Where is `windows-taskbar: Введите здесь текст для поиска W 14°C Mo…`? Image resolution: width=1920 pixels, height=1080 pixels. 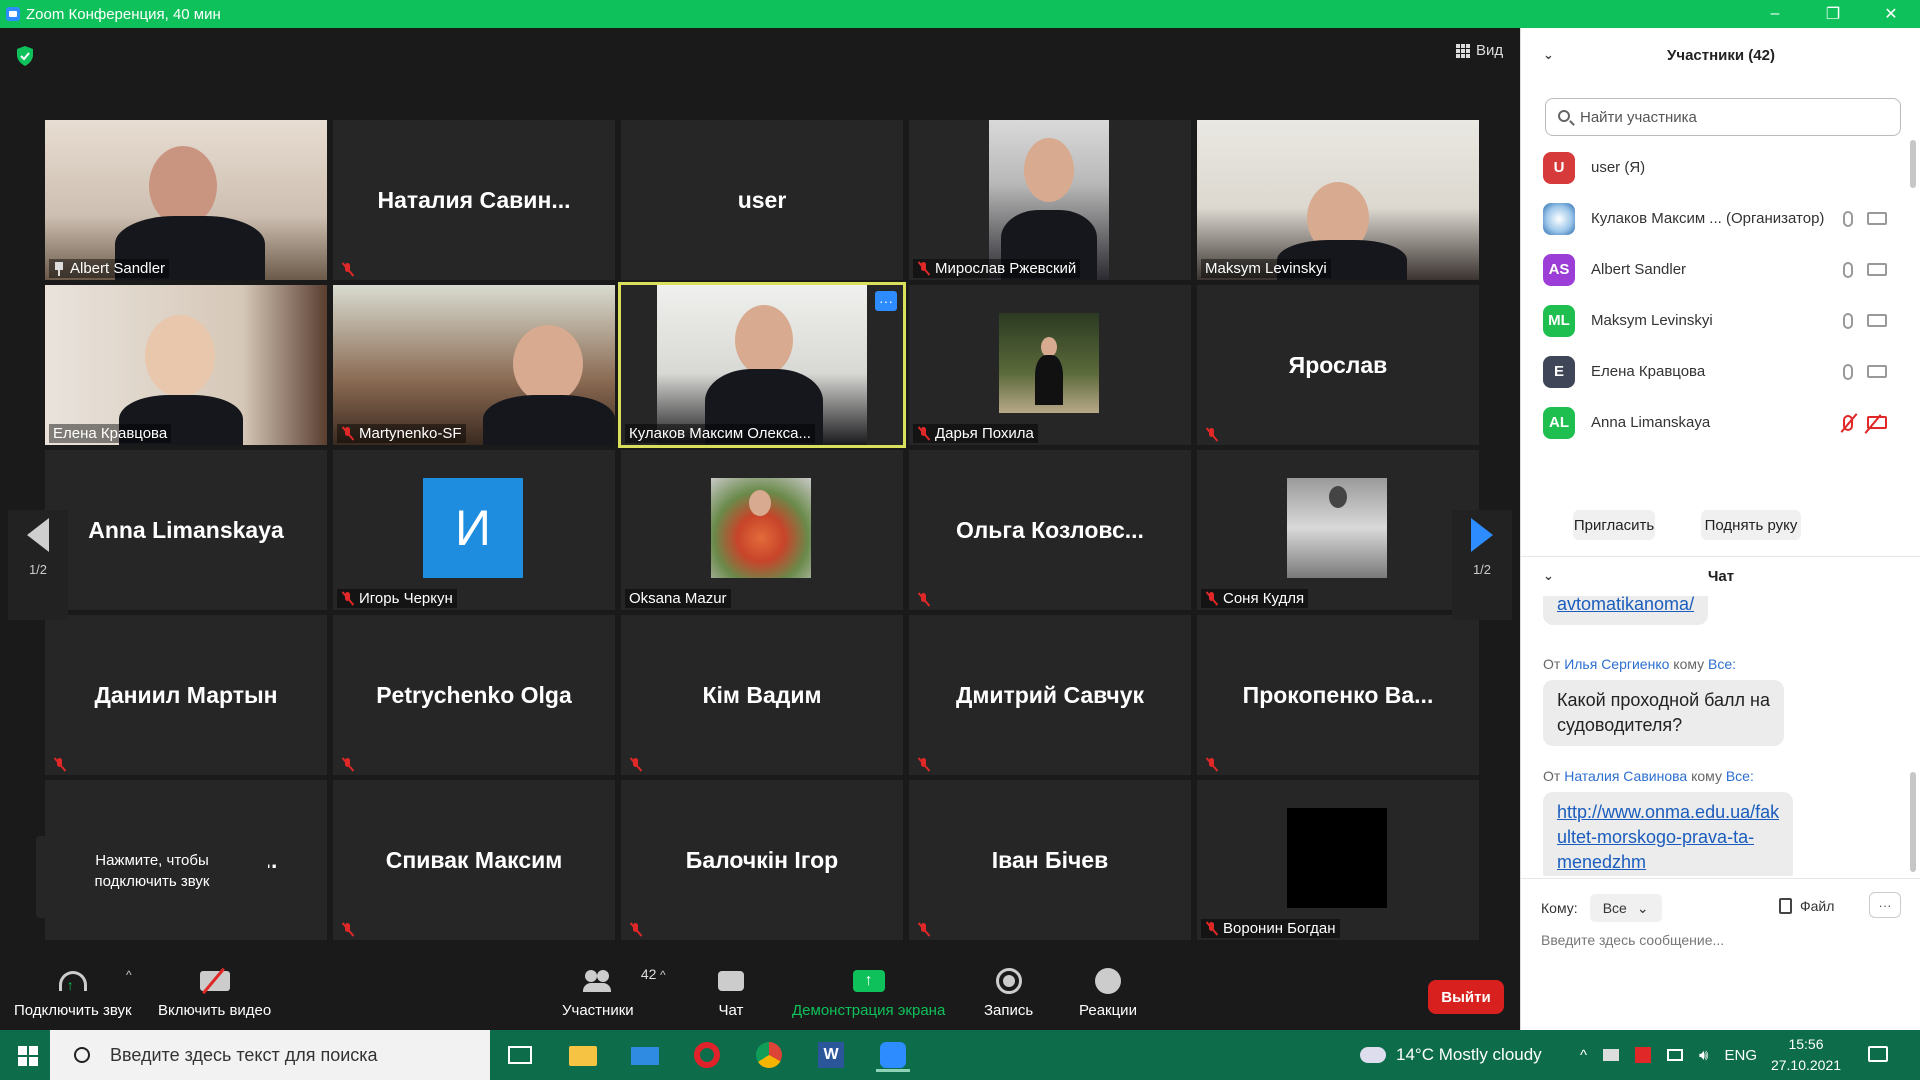 windows-taskbar: Введите здесь текст для поиска W 14°C Mo… is located at coordinates (960, 1055).